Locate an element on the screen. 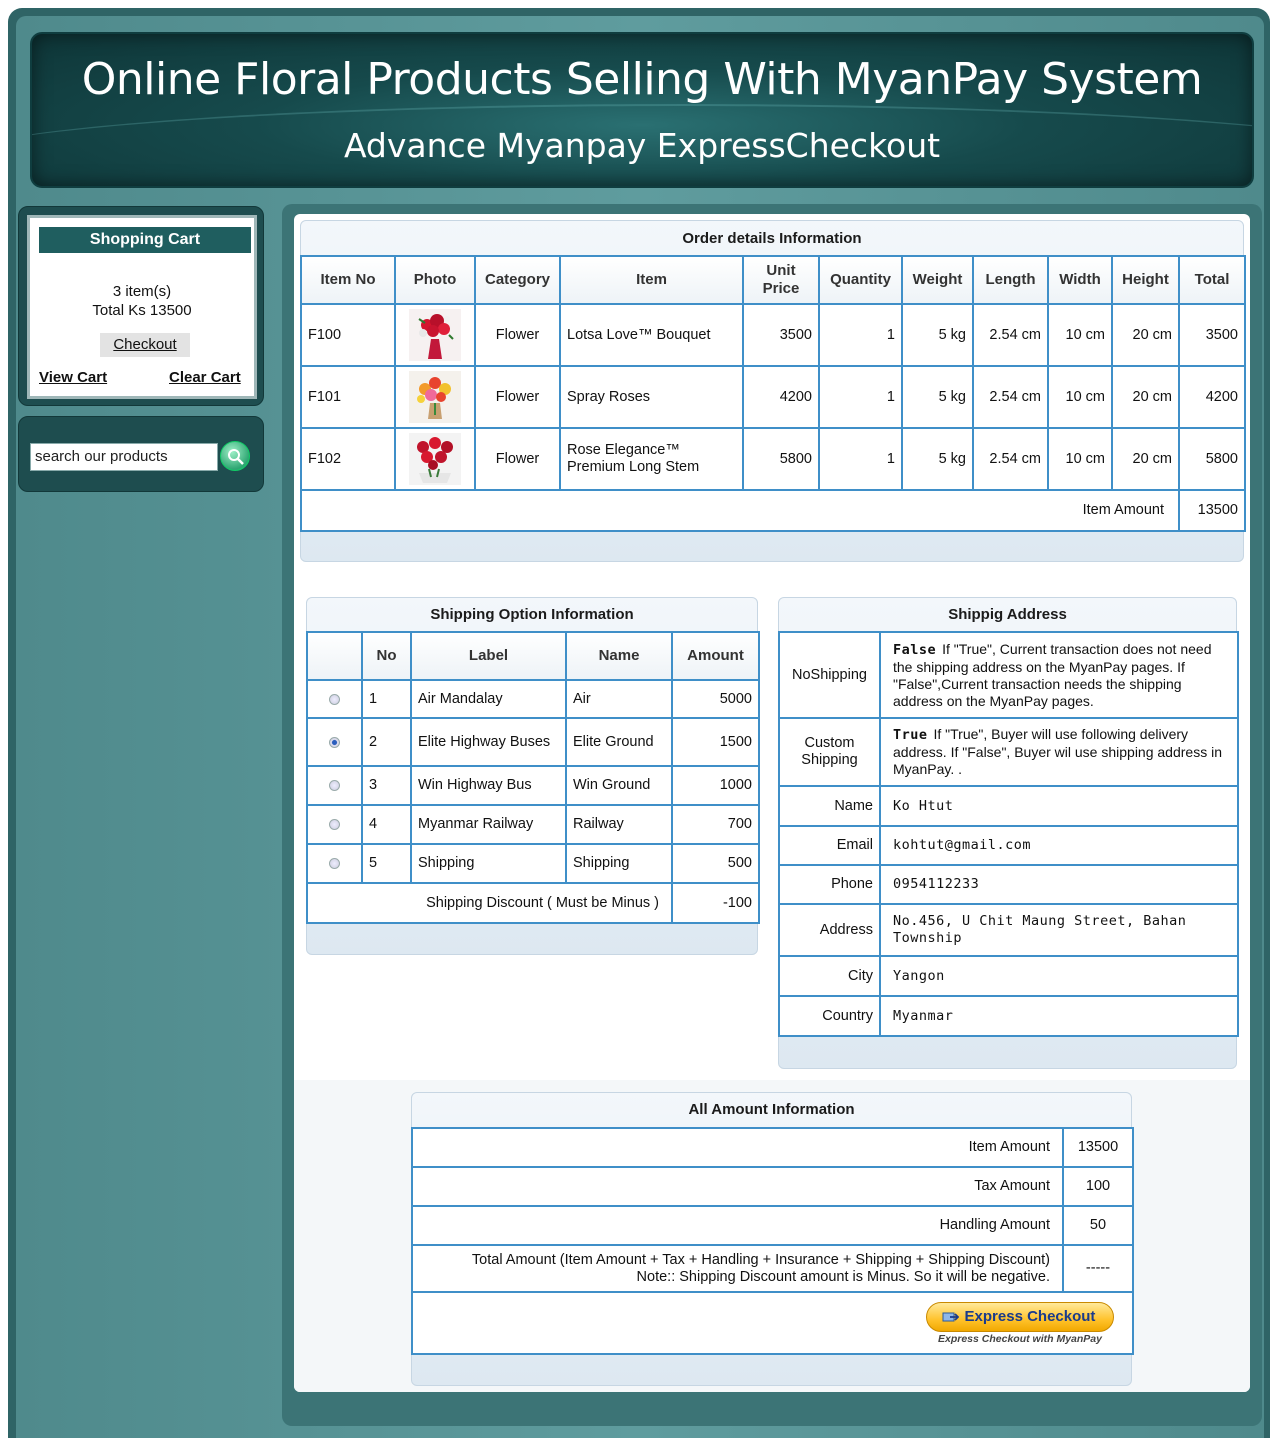 This screenshot has height=1438, width=1272. shipping-discount-value: -100 is located at coordinates (715, 903).